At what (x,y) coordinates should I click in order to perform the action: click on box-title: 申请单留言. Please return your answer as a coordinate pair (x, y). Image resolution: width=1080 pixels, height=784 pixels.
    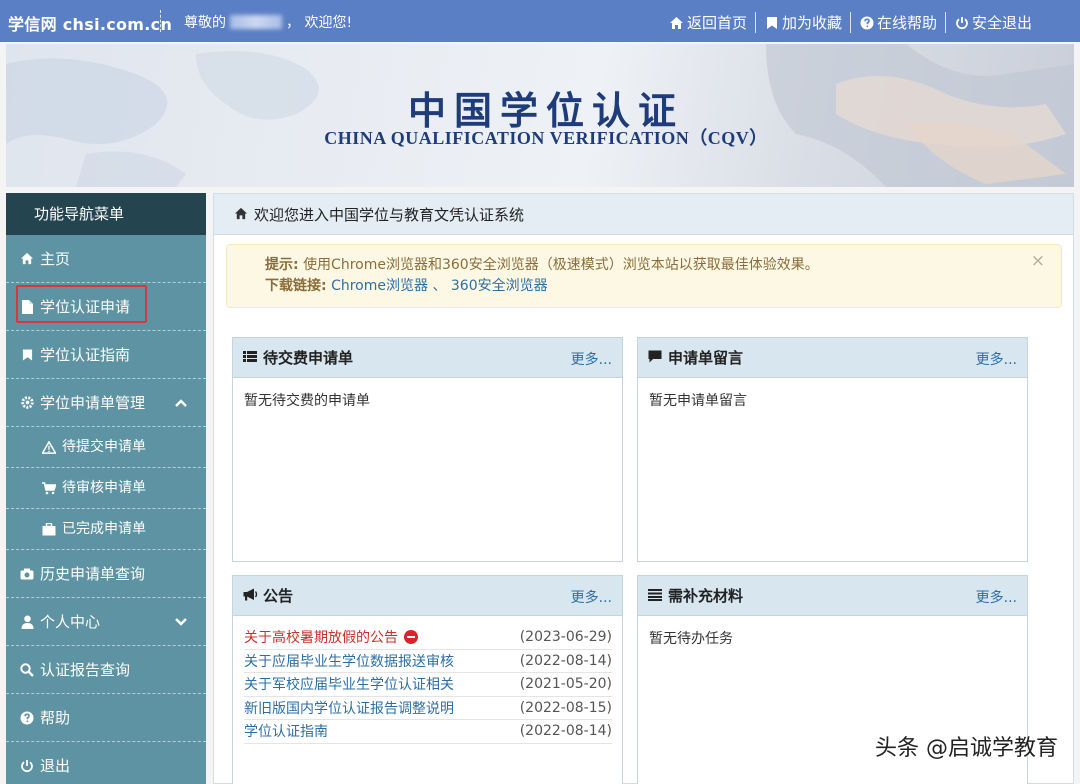
    Looking at the image, I should click on (706, 358).